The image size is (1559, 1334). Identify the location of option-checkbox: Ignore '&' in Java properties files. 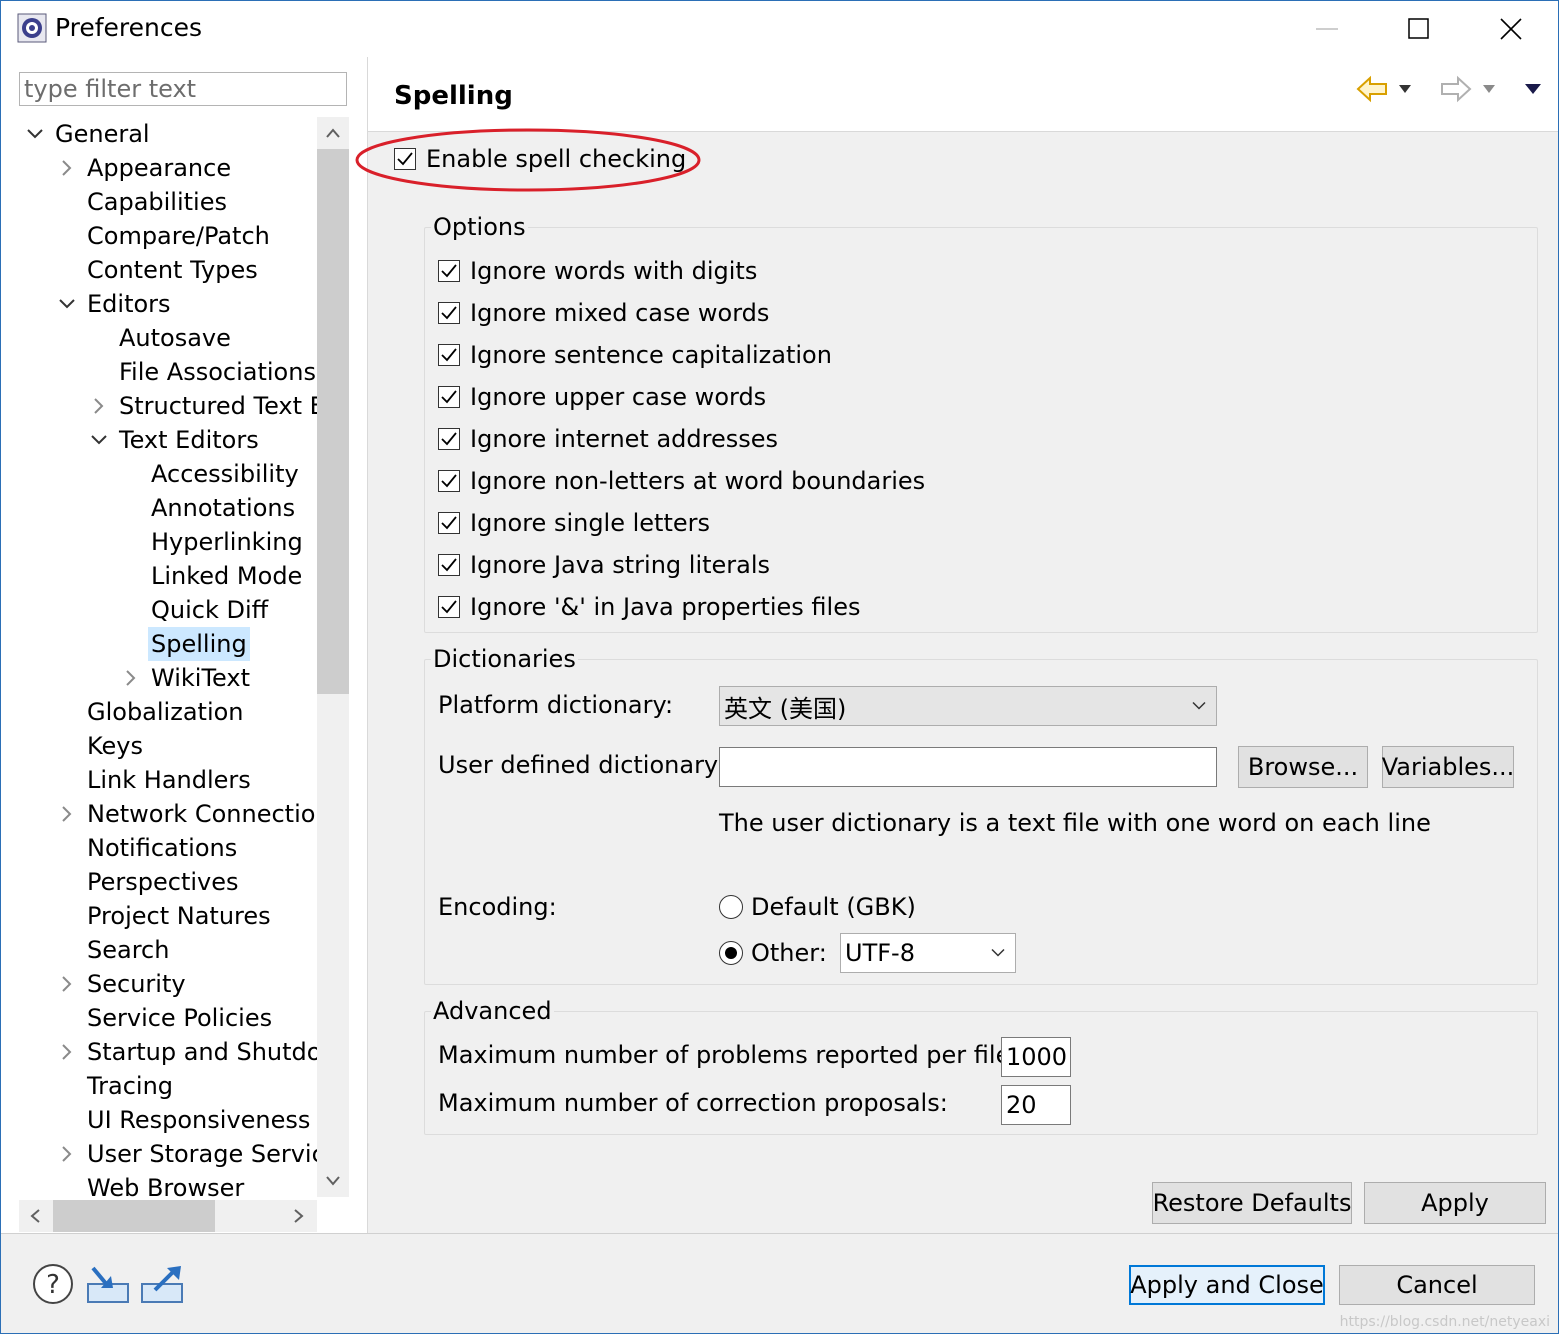
(649, 607).